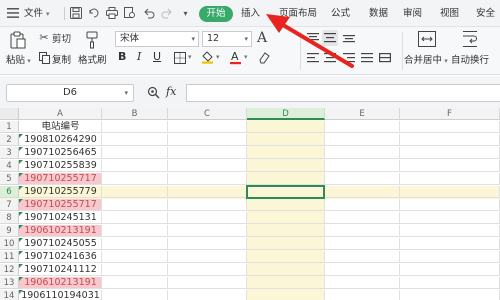  Describe the element at coordinates (450, 218) in the screenshot. I see `cell-f8` at that location.